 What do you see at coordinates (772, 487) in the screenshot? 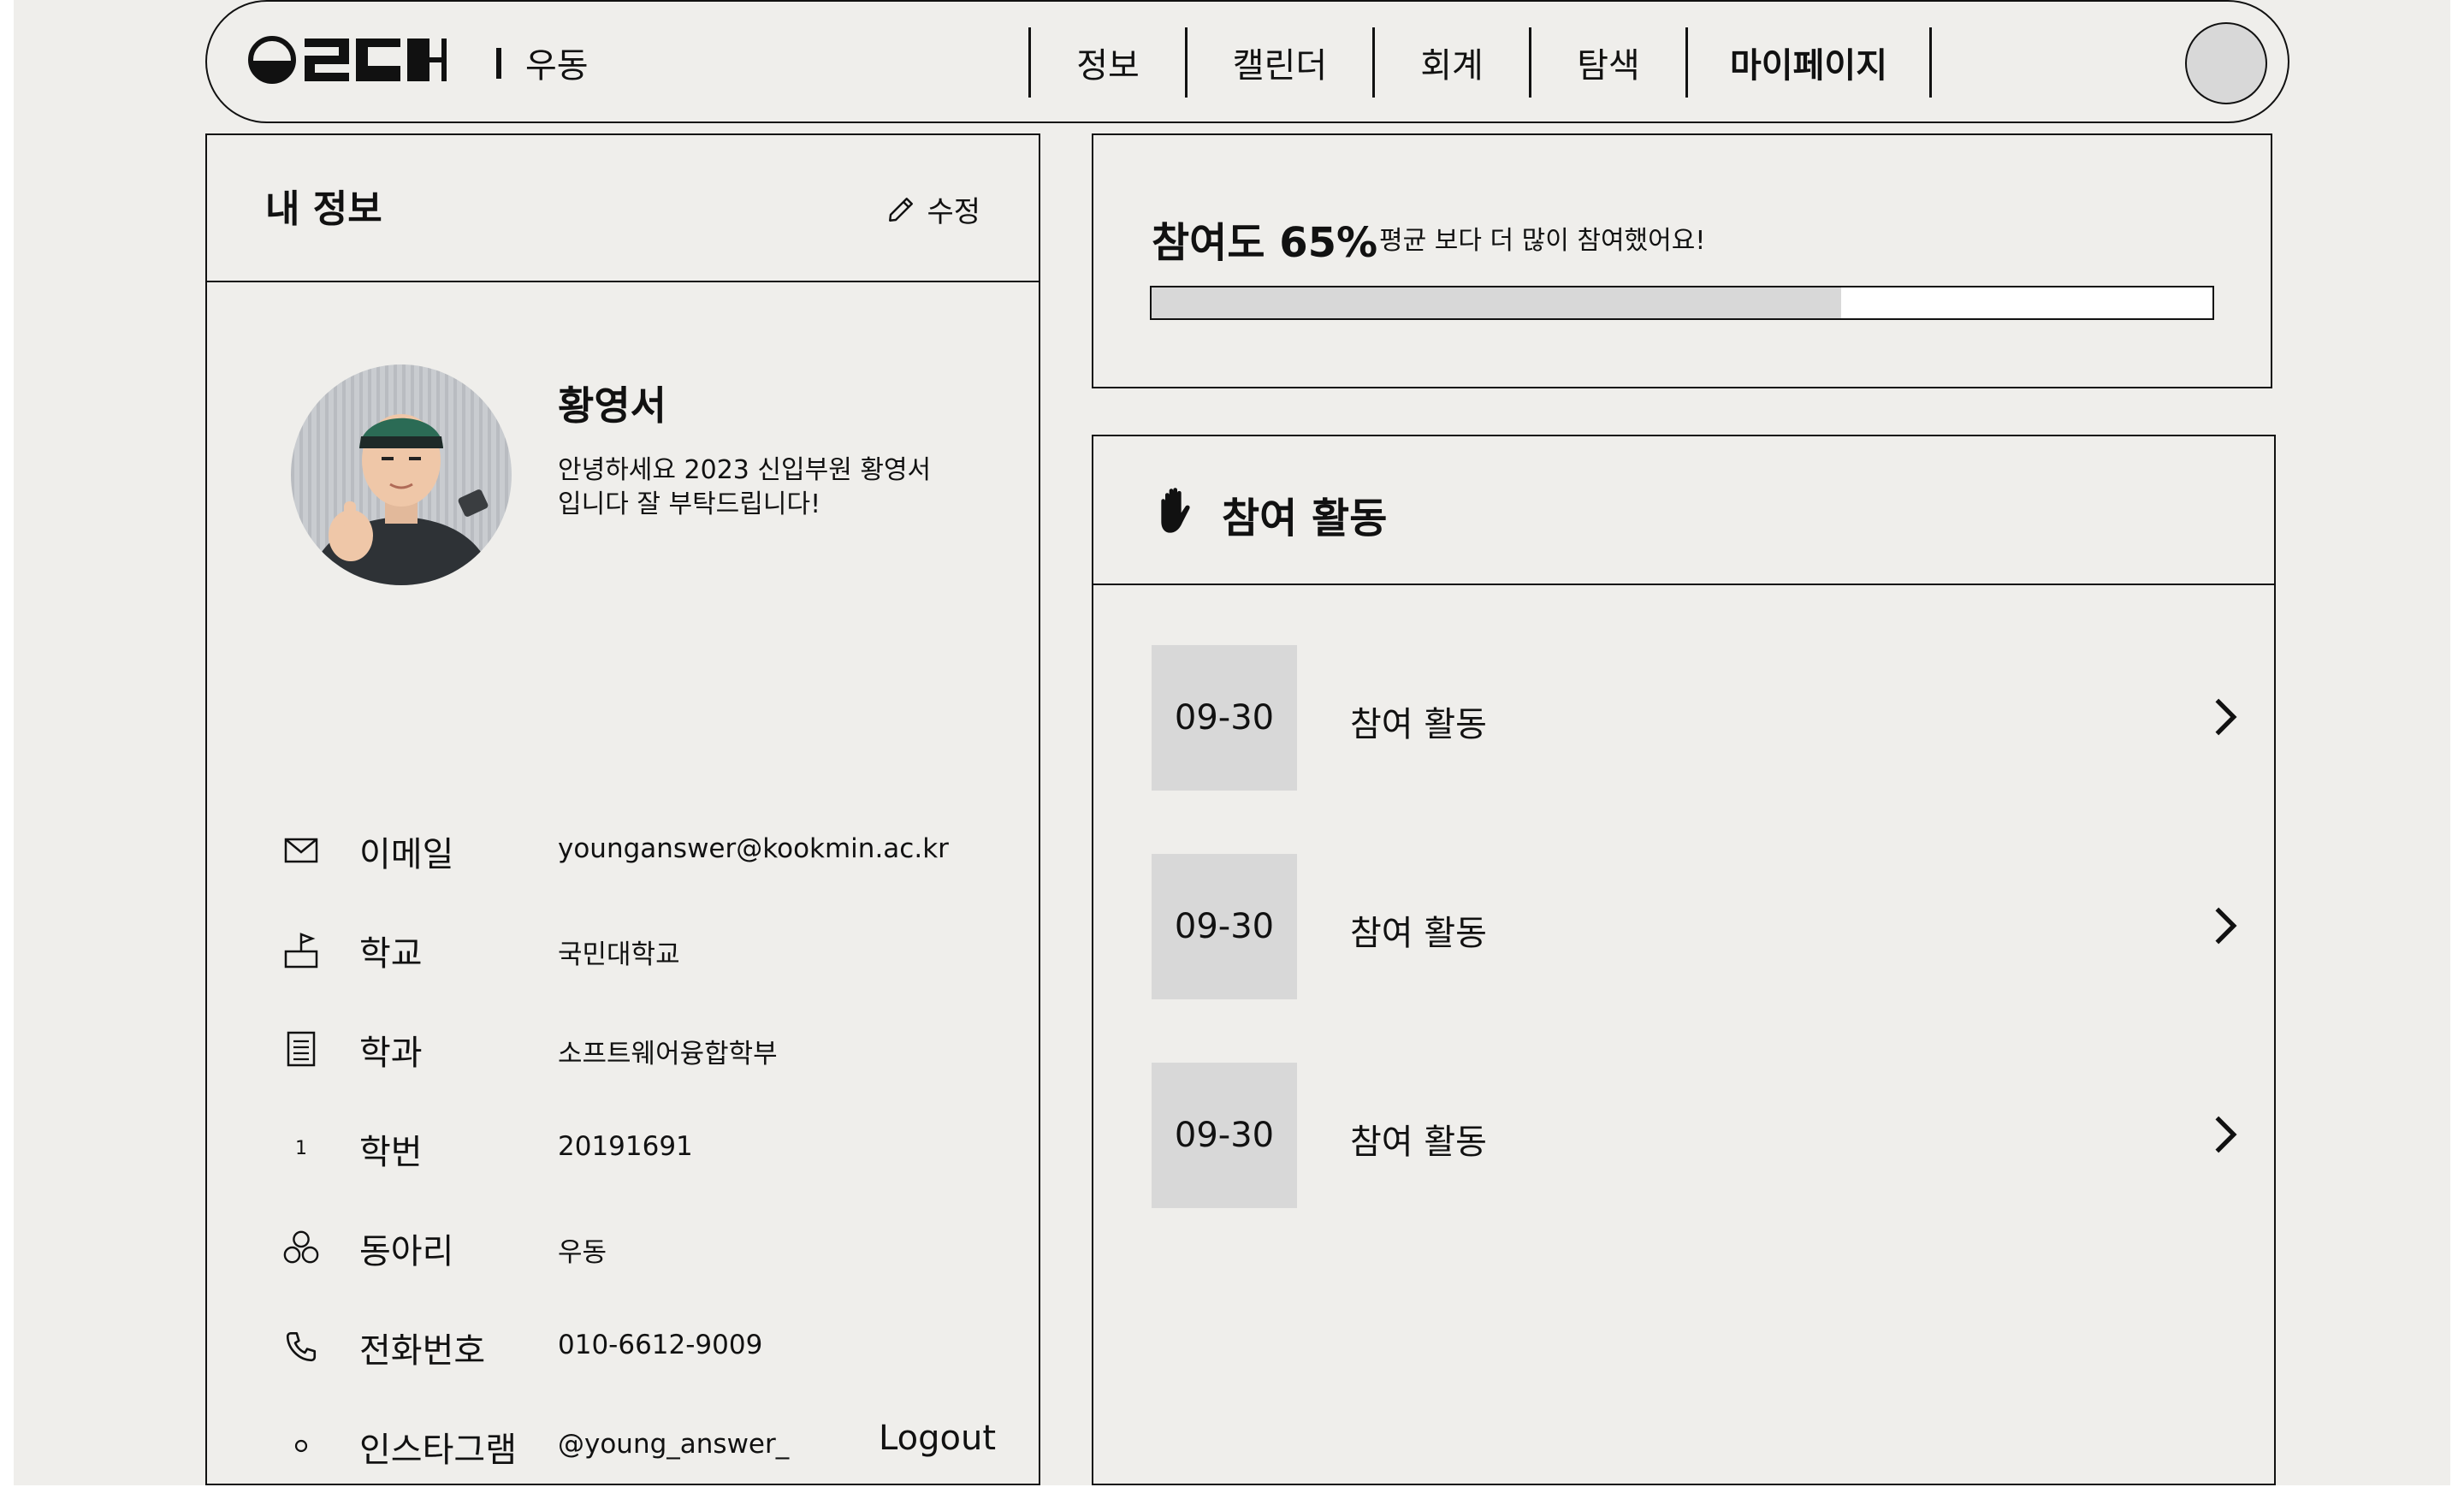
I see `profile-intro: 안녕하세요 2023 신입부원 황영서 입니다 잘 부탁드립니다!` at bounding box center [772, 487].